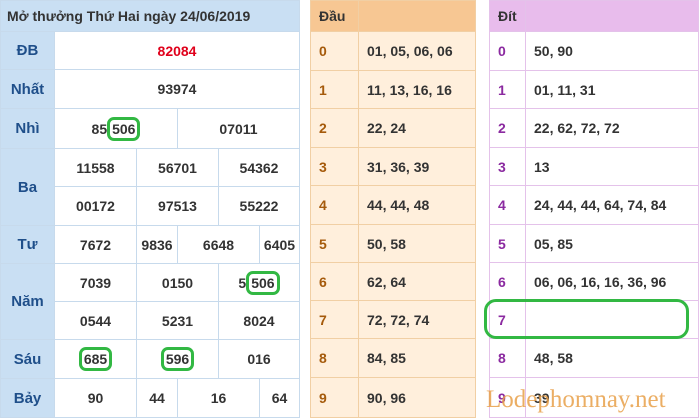 The height and width of the screenshot is (418, 699). I want to click on dit-row: 0 50, 90, so click(594, 51).